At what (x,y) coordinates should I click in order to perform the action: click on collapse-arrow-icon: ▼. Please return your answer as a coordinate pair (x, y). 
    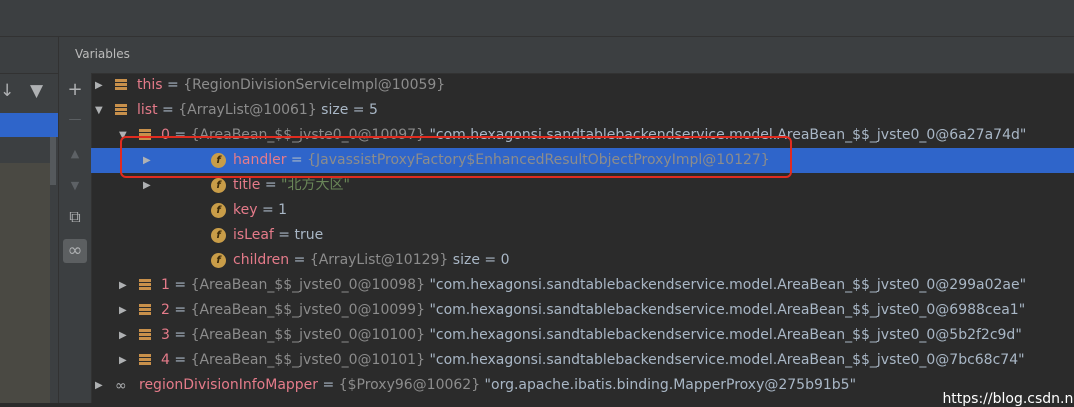
    Looking at the image, I should click on (101, 110).